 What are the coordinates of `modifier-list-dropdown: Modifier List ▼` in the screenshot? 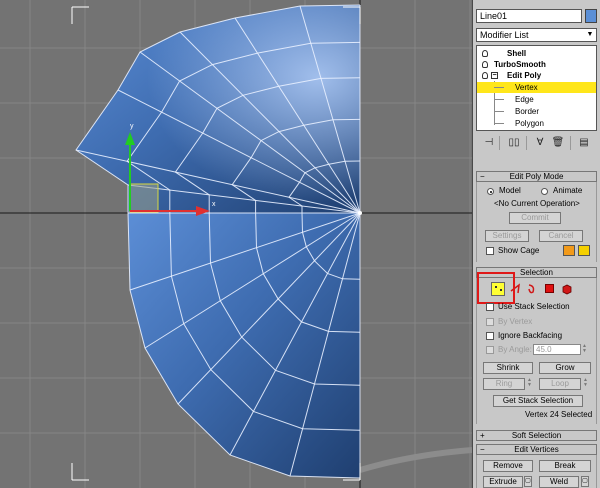 It's located at (536, 35).